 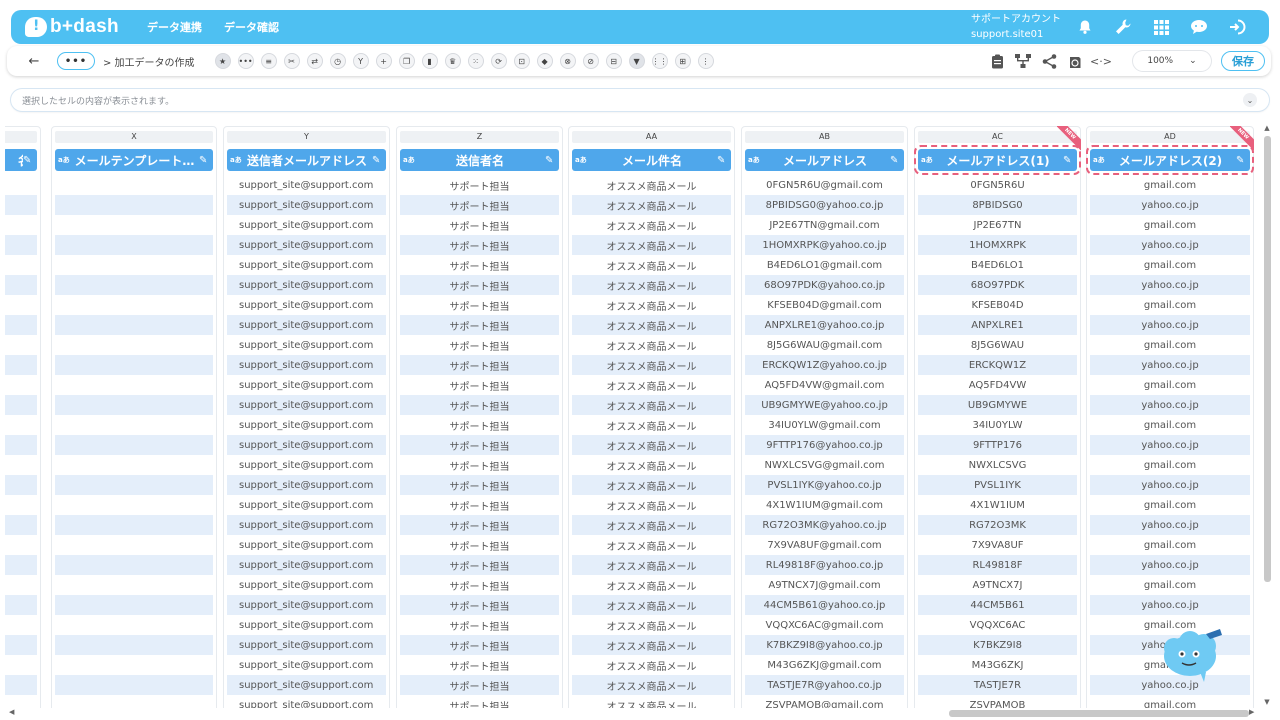 I want to click on table-cell: 7X9VA8UF, so click(x=997, y=545).